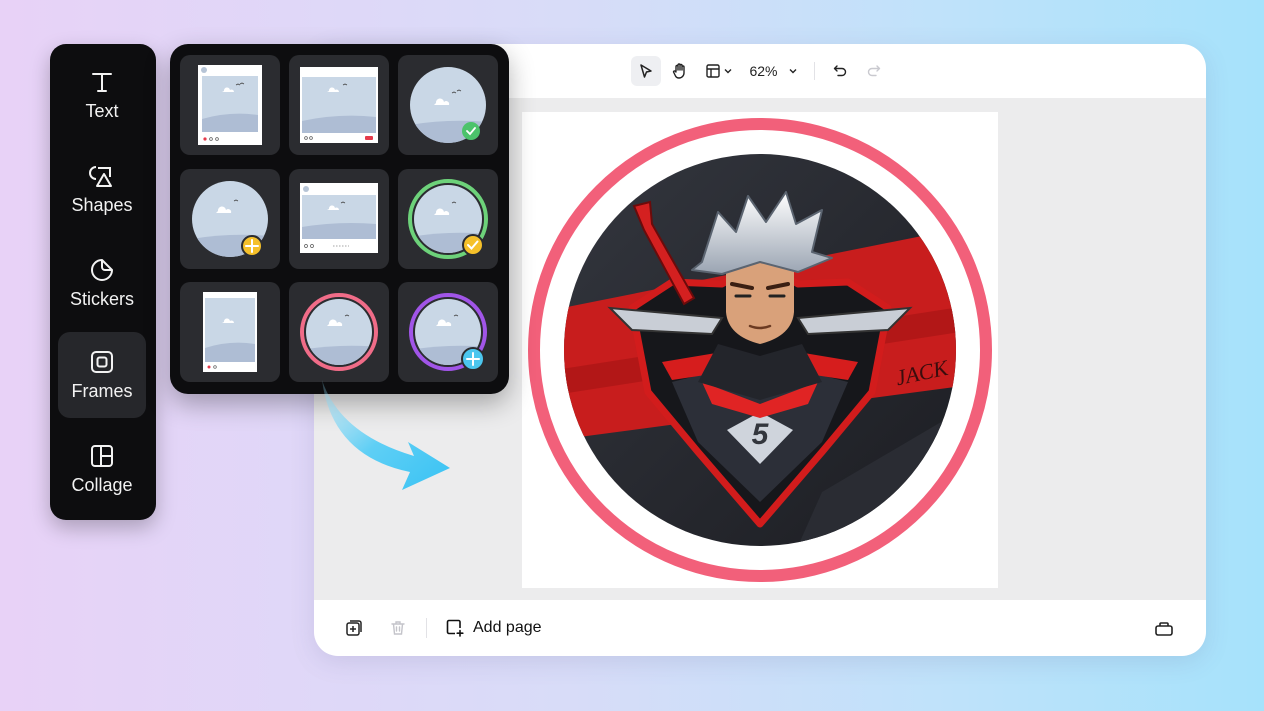 The height and width of the screenshot is (711, 1264). I want to click on collage-icon, so click(102, 455).